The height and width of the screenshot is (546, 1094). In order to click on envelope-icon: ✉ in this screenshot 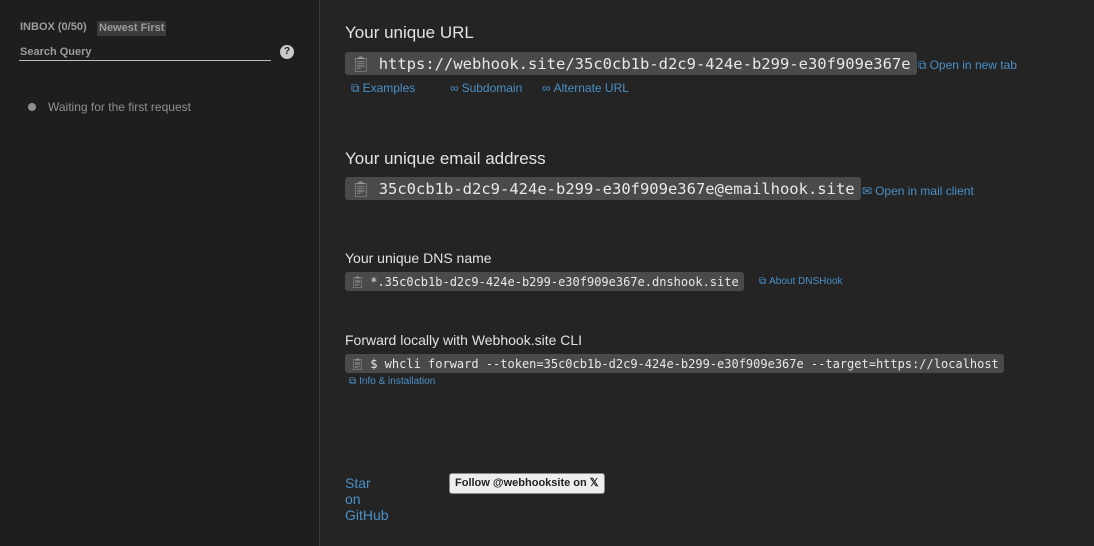, I will do `click(867, 191)`.